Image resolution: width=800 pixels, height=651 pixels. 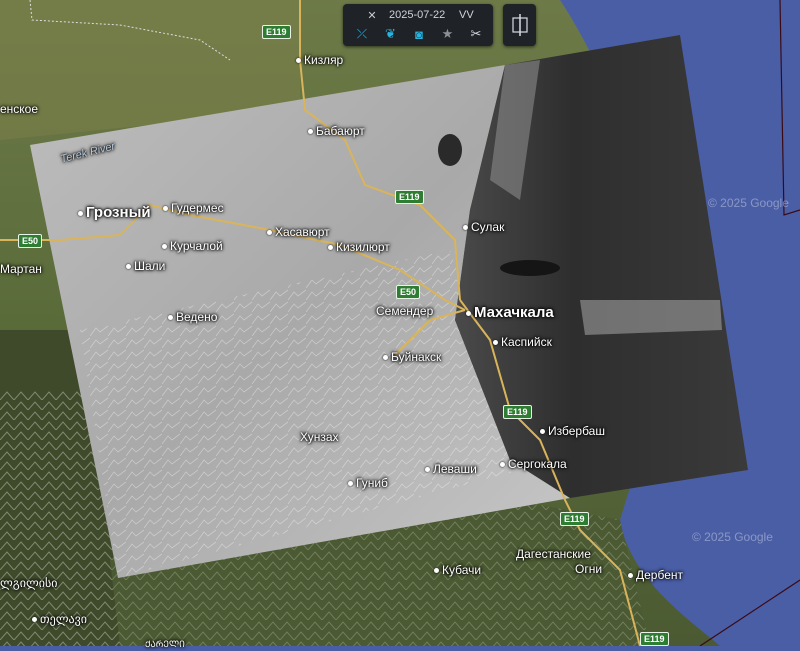 What do you see at coordinates (19, 109) in the screenshot?
I see `place-label: енское` at bounding box center [19, 109].